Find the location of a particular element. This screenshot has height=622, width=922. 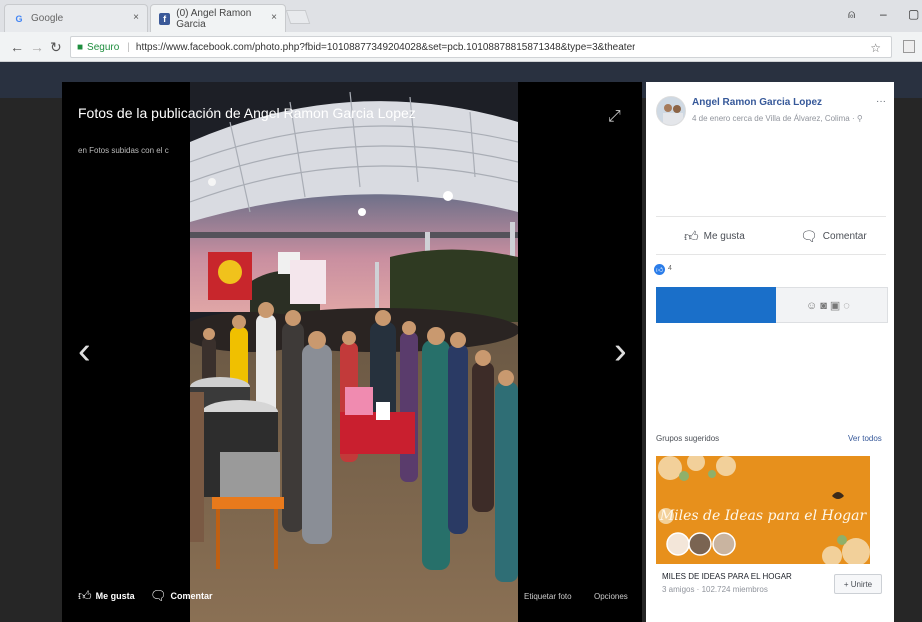

viewer-subtitle: en Fotos subidas con el c is located at coordinates (123, 150).